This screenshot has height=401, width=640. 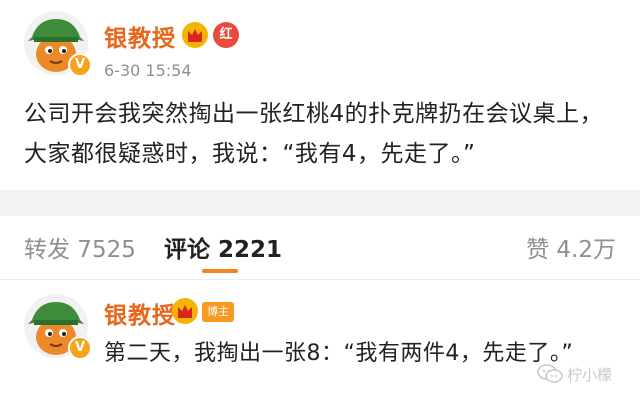 What do you see at coordinates (140, 36) in the screenshot?
I see `post-username: 银教授` at bounding box center [140, 36].